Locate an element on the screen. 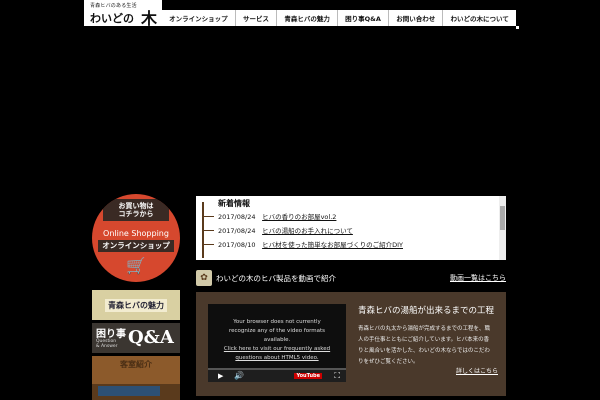 The image size is (600, 400). video-list-link: 動画一覧はこちら is located at coordinates (478, 278).